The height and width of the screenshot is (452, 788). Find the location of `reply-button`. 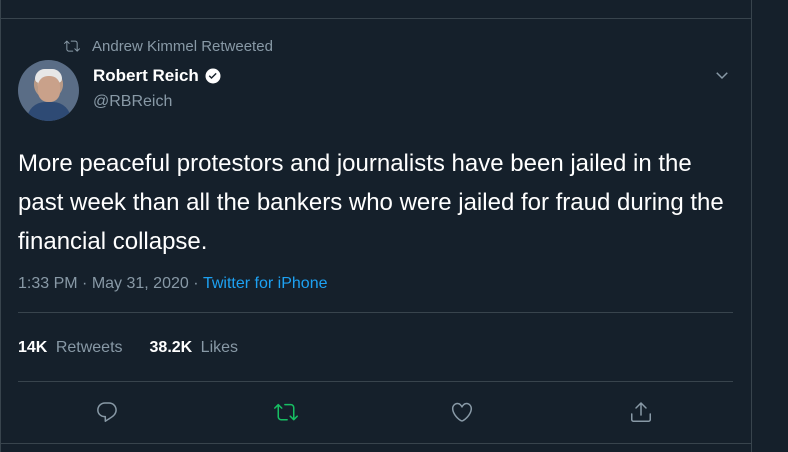

reply-button is located at coordinates (107, 412).